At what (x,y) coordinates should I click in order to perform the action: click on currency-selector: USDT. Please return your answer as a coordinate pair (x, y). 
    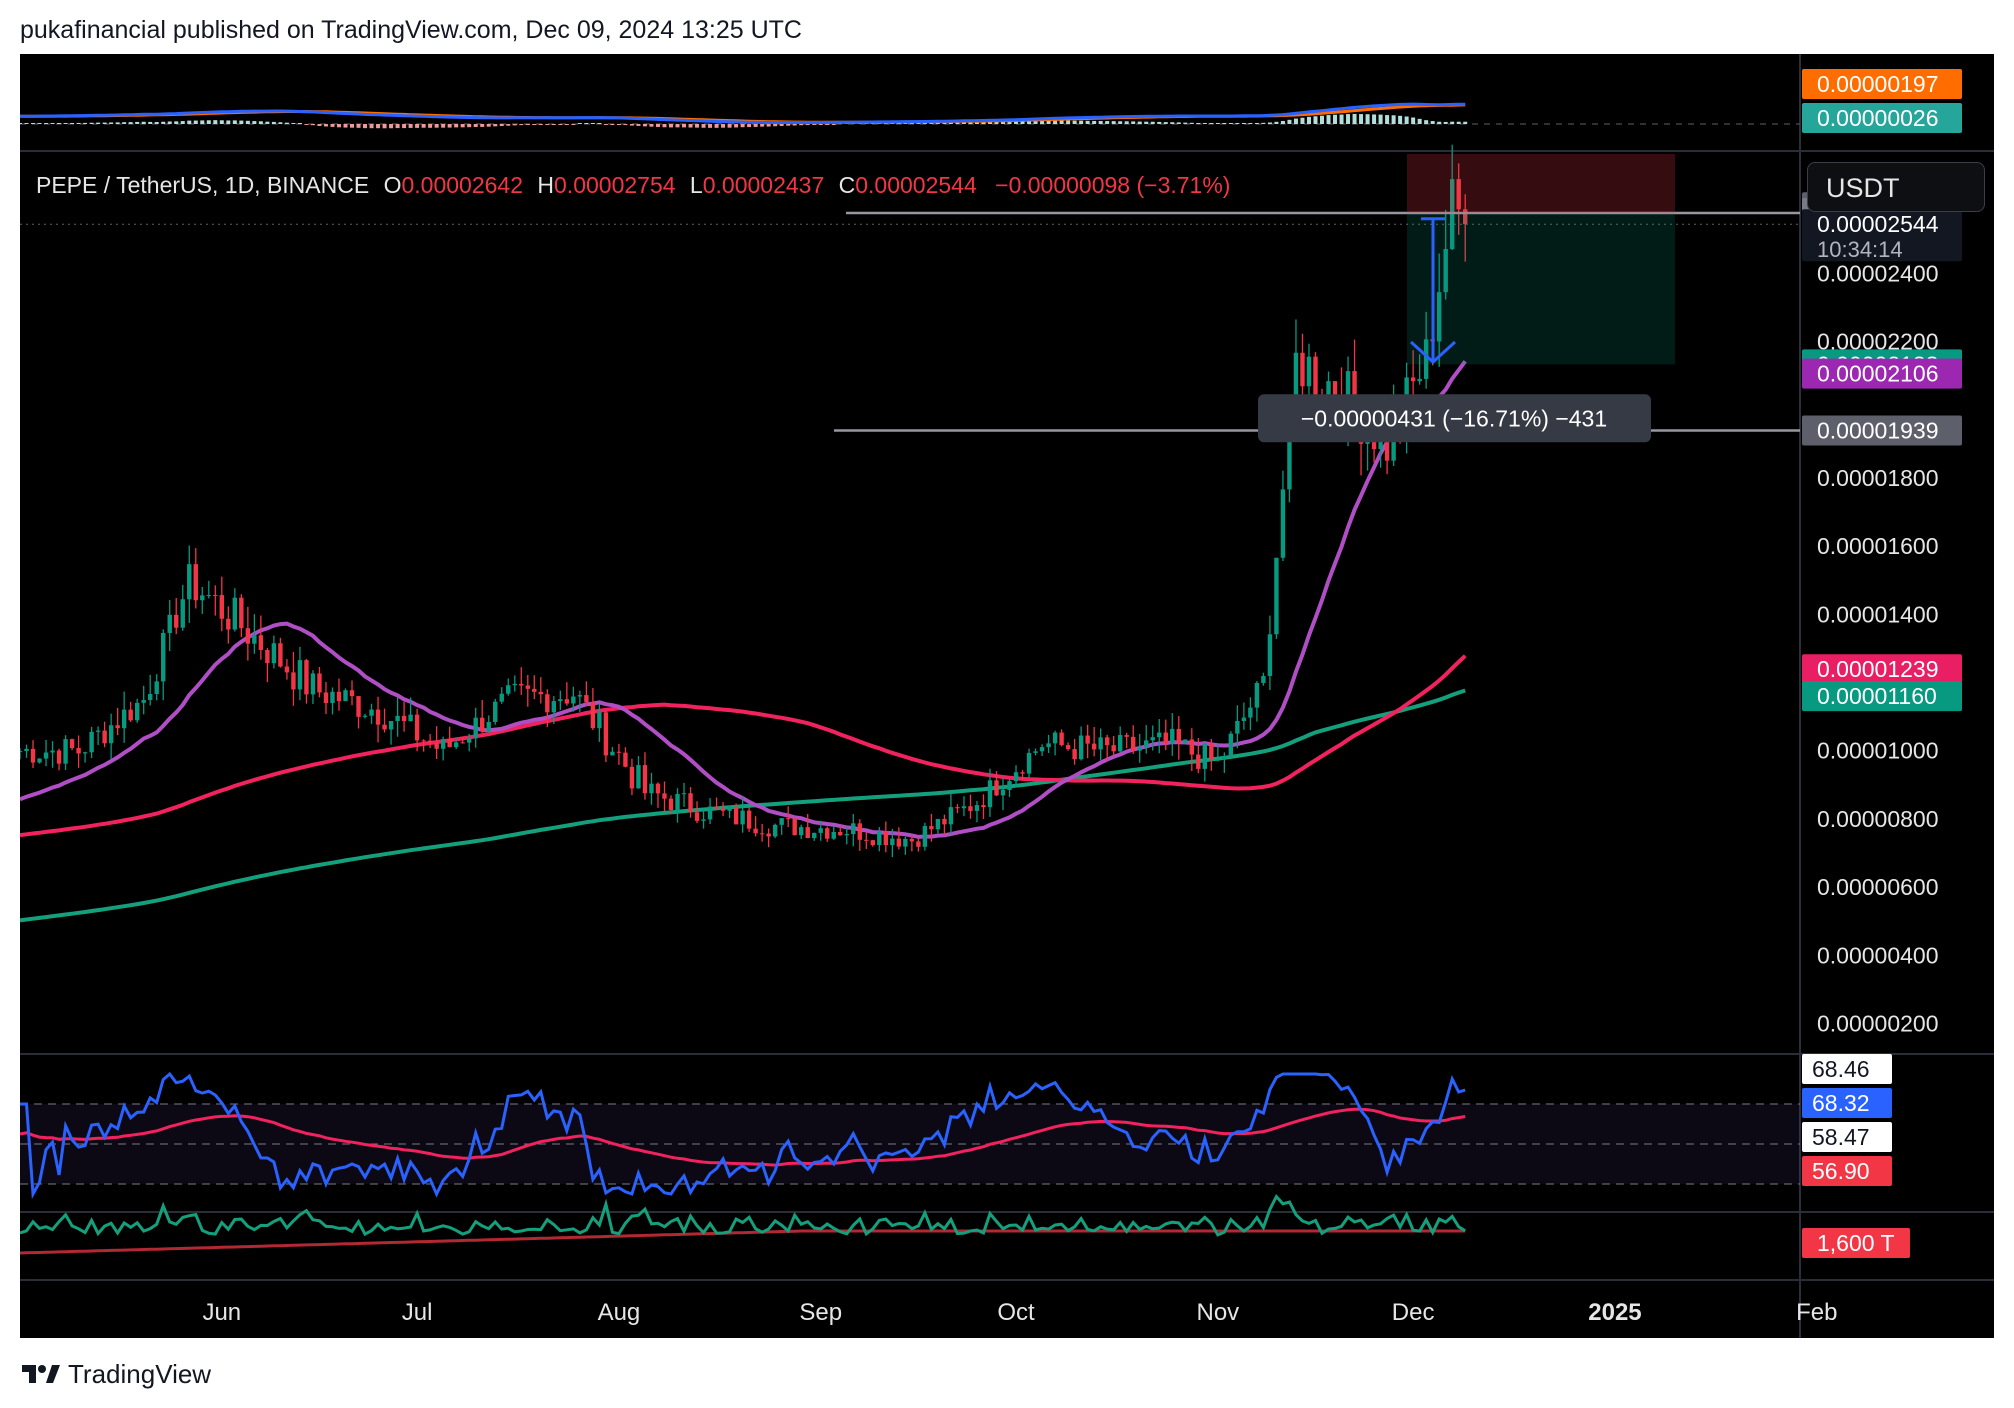
    Looking at the image, I should click on (1896, 187).